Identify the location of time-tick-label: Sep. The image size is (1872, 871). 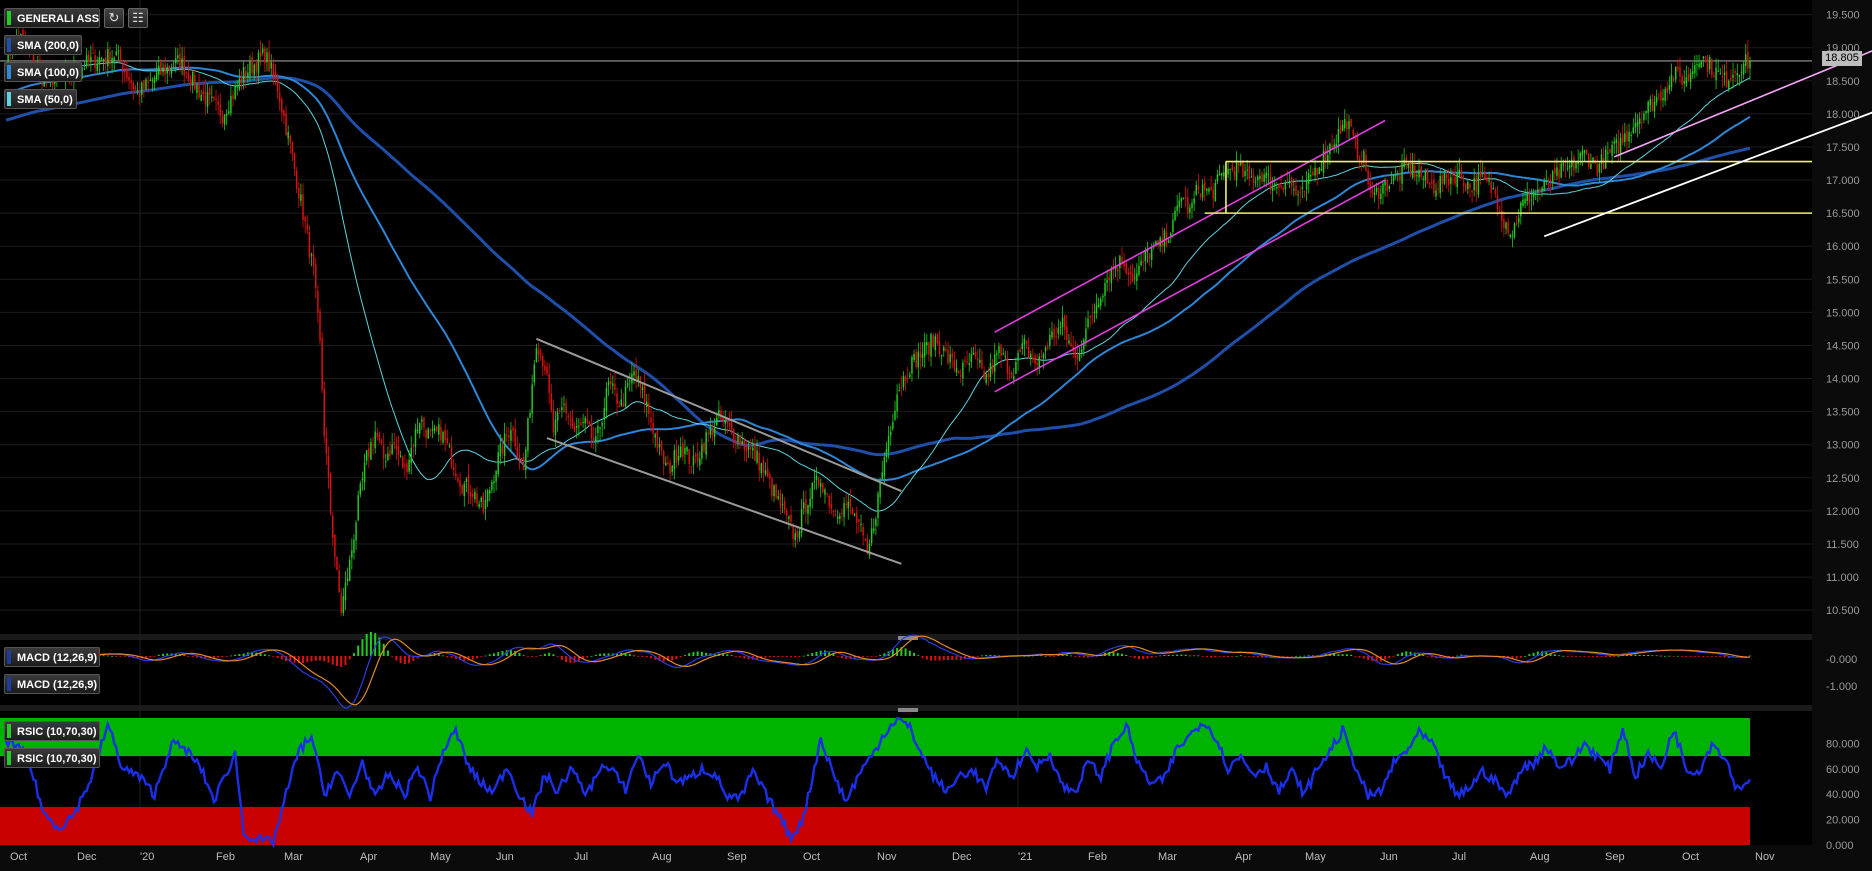
(737, 857).